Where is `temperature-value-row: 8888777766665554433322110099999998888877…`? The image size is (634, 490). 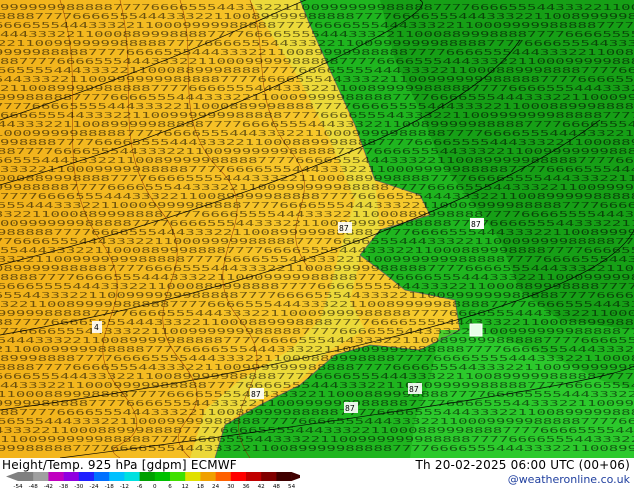 temperature-value-row: 8888777766665554433322110099999998888877… is located at coordinates (317, 367).